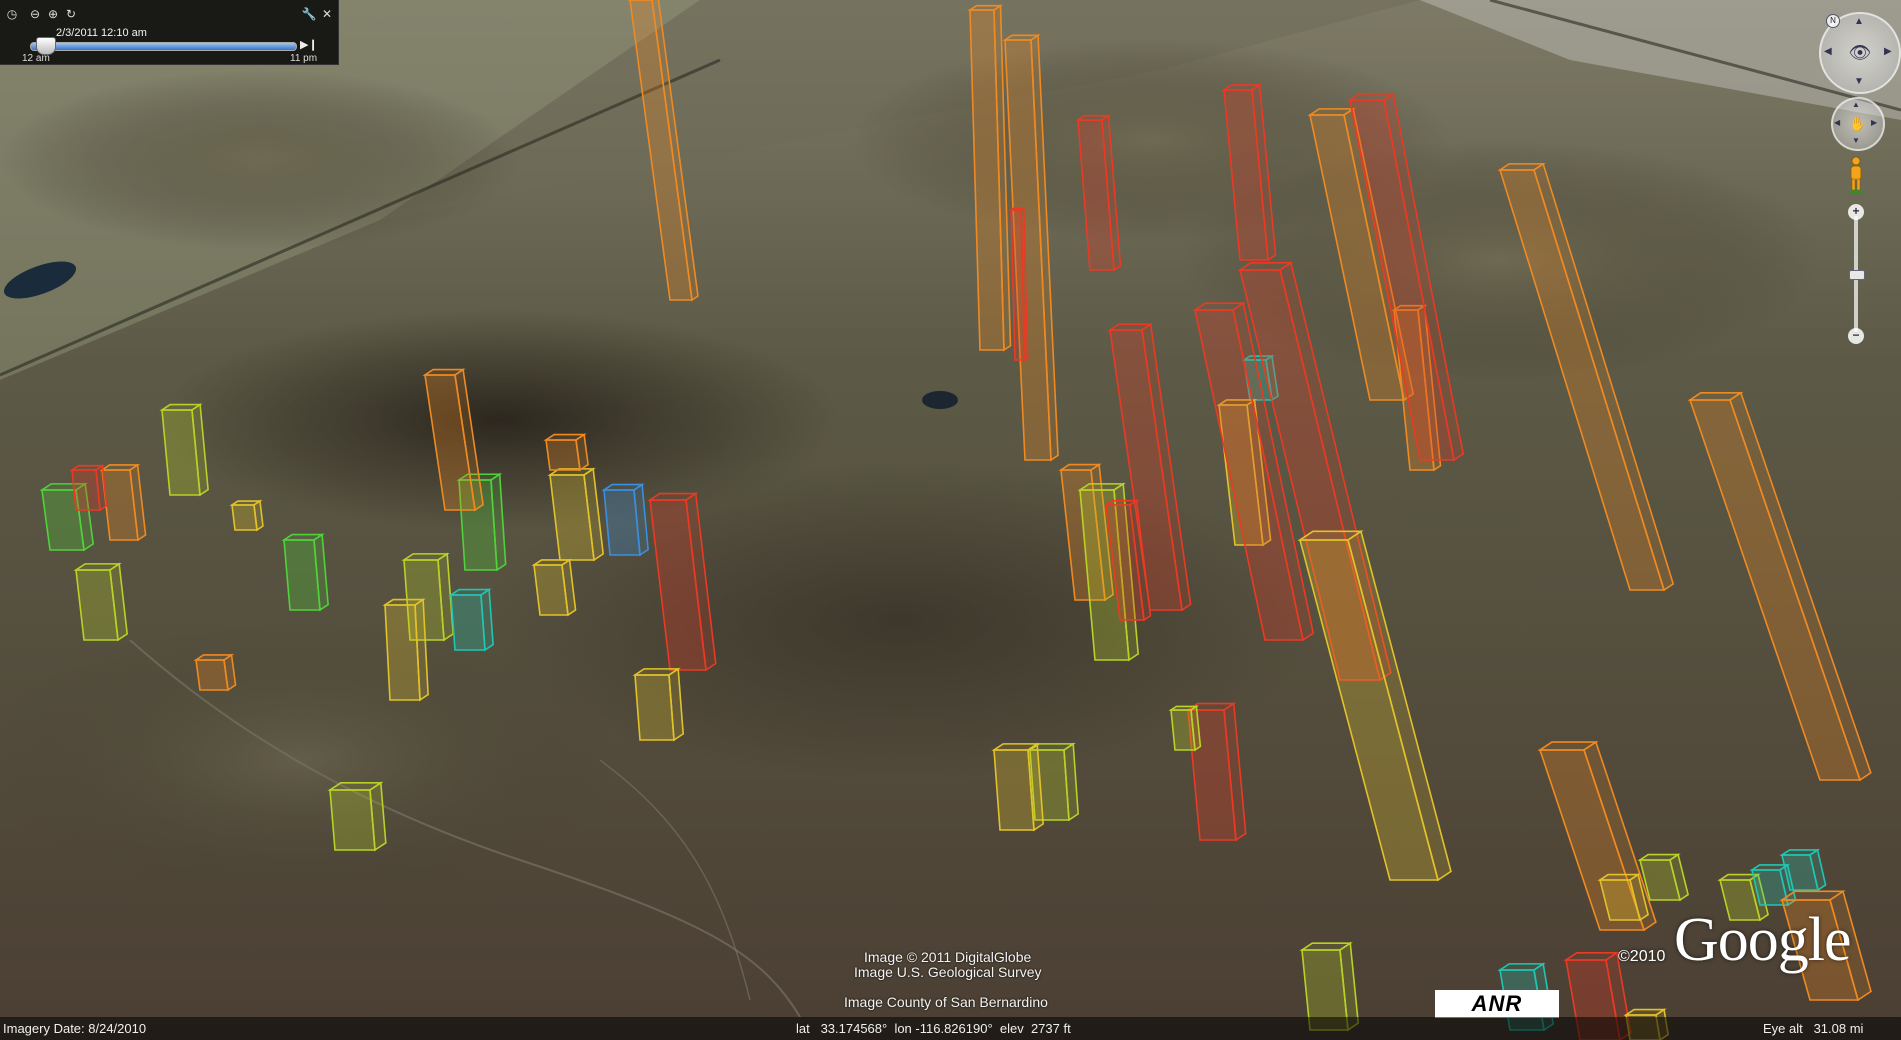  I want to click on current-time-label: 2/3/2011 12:10 am, so click(101, 33).